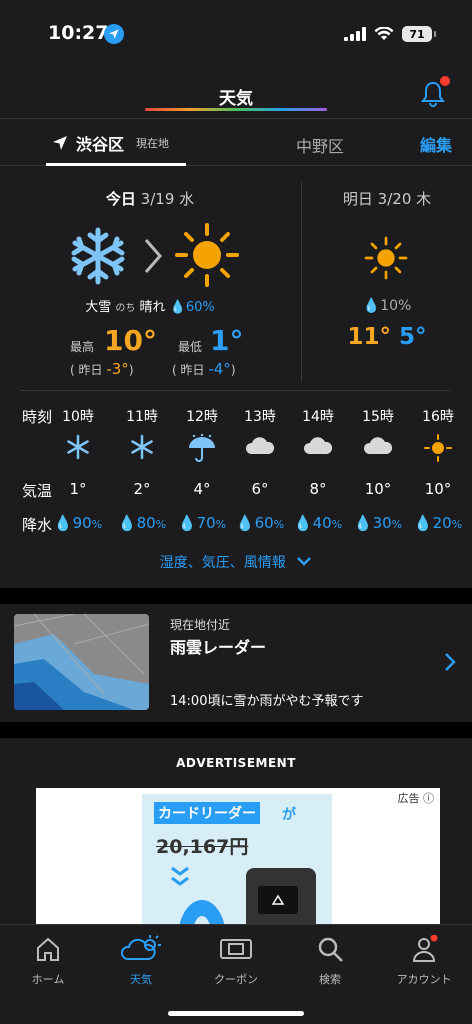 This screenshot has width=472, height=1024. Describe the element at coordinates (387, 198) in the screenshot. I see `tomorrow-date: 明日 3/20 木` at that location.